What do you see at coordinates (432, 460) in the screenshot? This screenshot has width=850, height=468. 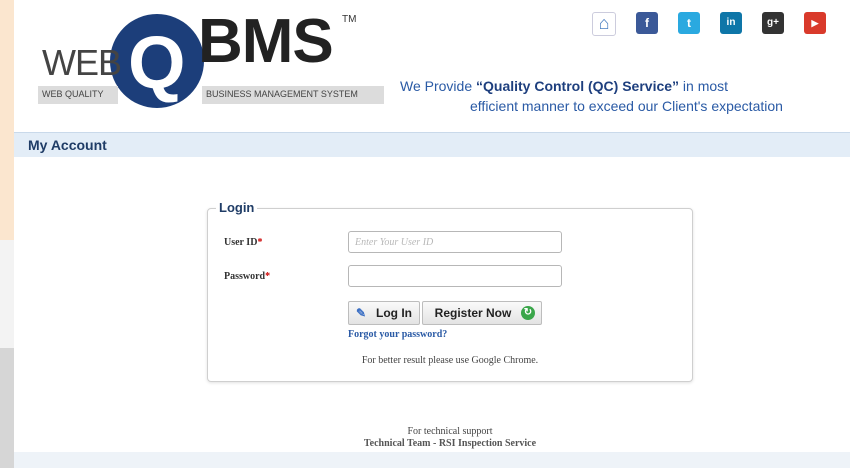 I see `footer-band` at bounding box center [432, 460].